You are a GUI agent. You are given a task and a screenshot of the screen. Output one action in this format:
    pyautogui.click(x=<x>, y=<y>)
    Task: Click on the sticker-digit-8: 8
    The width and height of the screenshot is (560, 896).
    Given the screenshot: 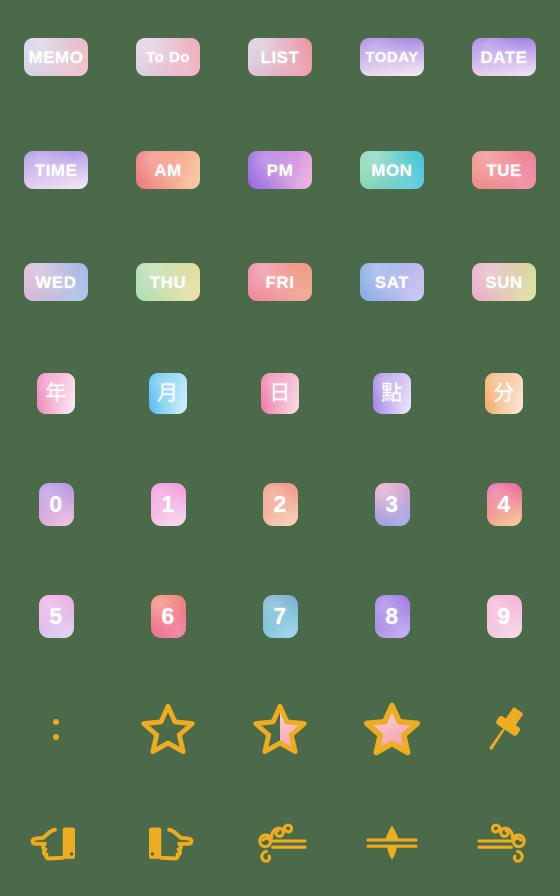 What is the action you would take?
    pyautogui.click(x=392, y=616)
    